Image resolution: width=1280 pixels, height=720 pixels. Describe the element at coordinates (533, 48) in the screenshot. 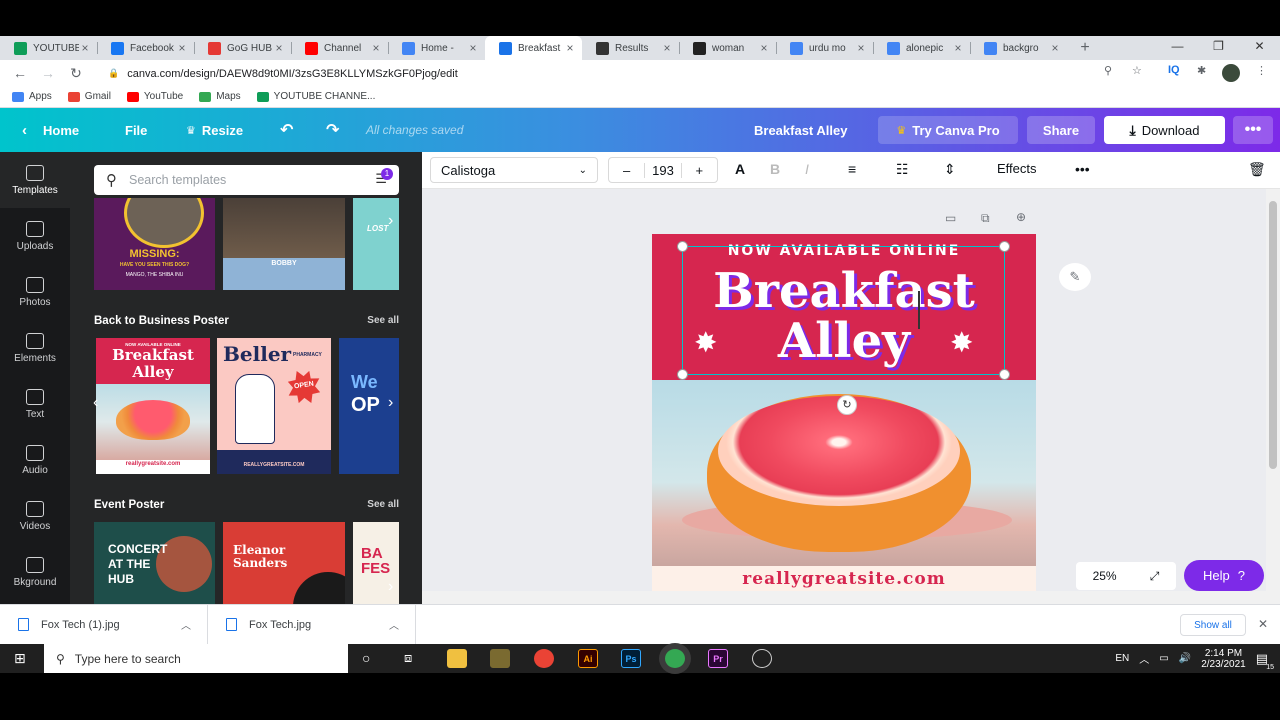

I see `browser-tab: Breakfast ×` at that location.